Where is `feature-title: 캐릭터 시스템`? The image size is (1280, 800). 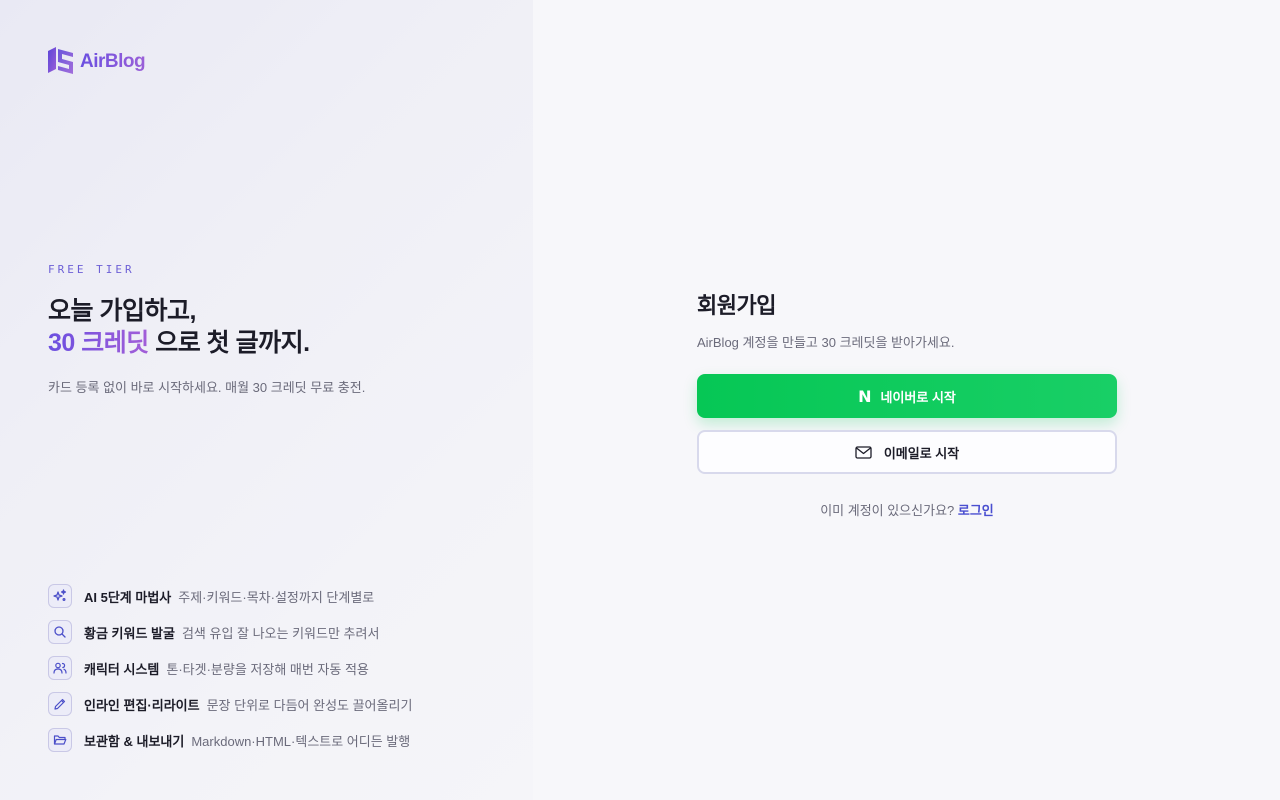 feature-title: 캐릭터 시스템 is located at coordinates (122, 669).